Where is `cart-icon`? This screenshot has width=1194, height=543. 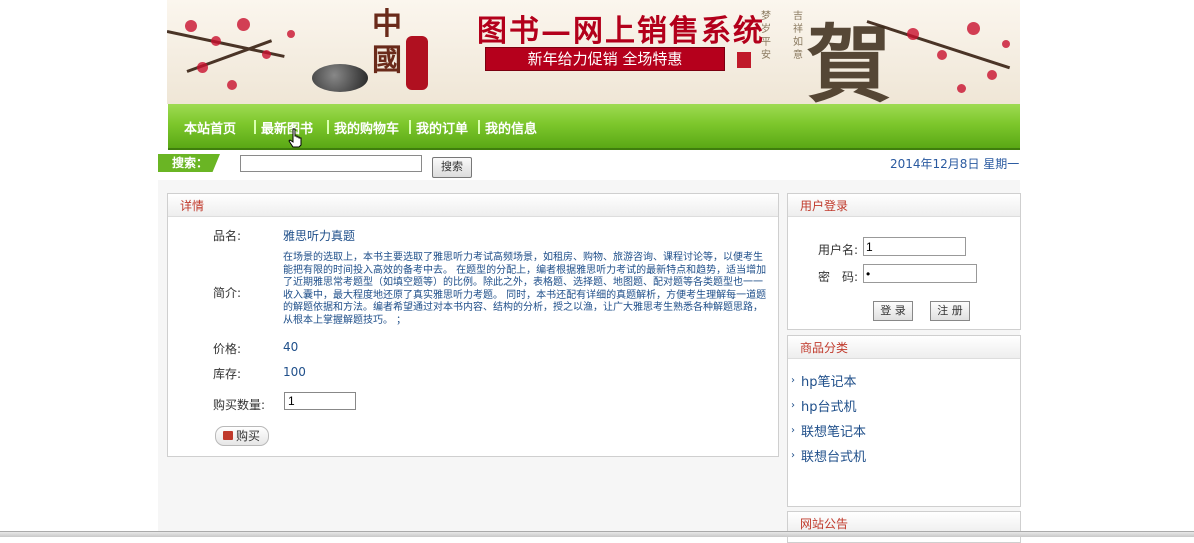 cart-icon is located at coordinates (228, 435).